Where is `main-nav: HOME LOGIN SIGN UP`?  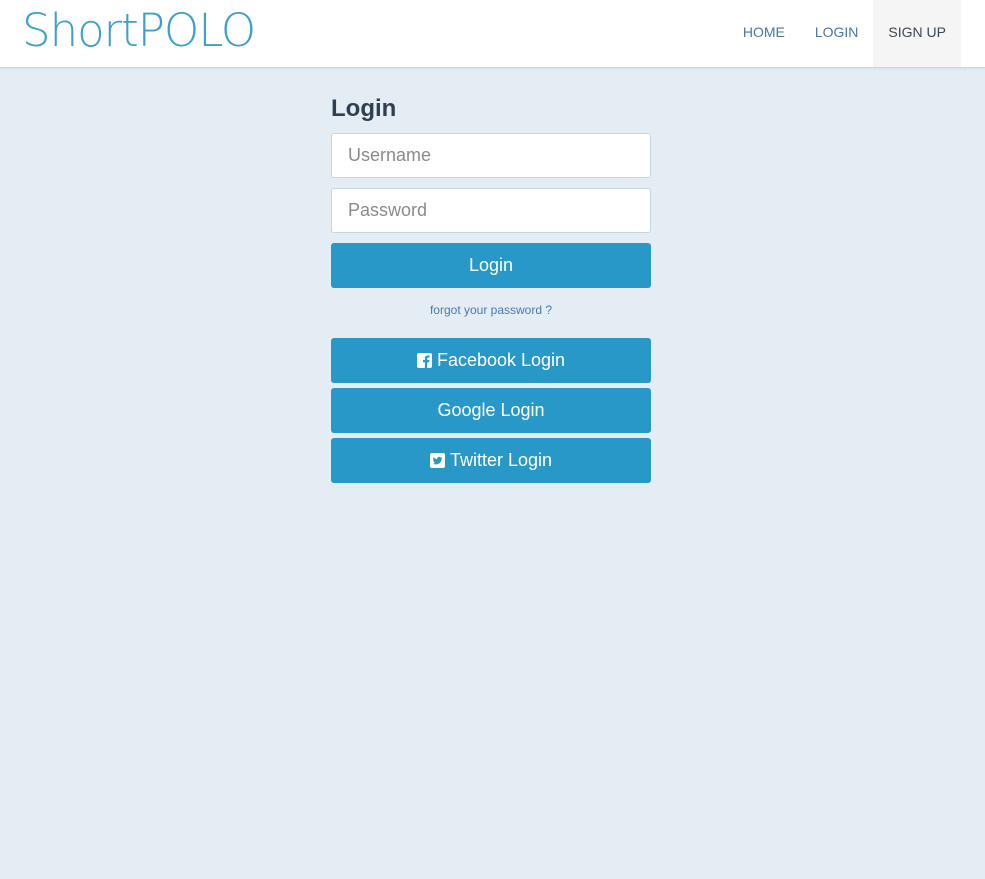
main-nav: HOME LOGIN SIGN UP is located at coordinates (844, 33).